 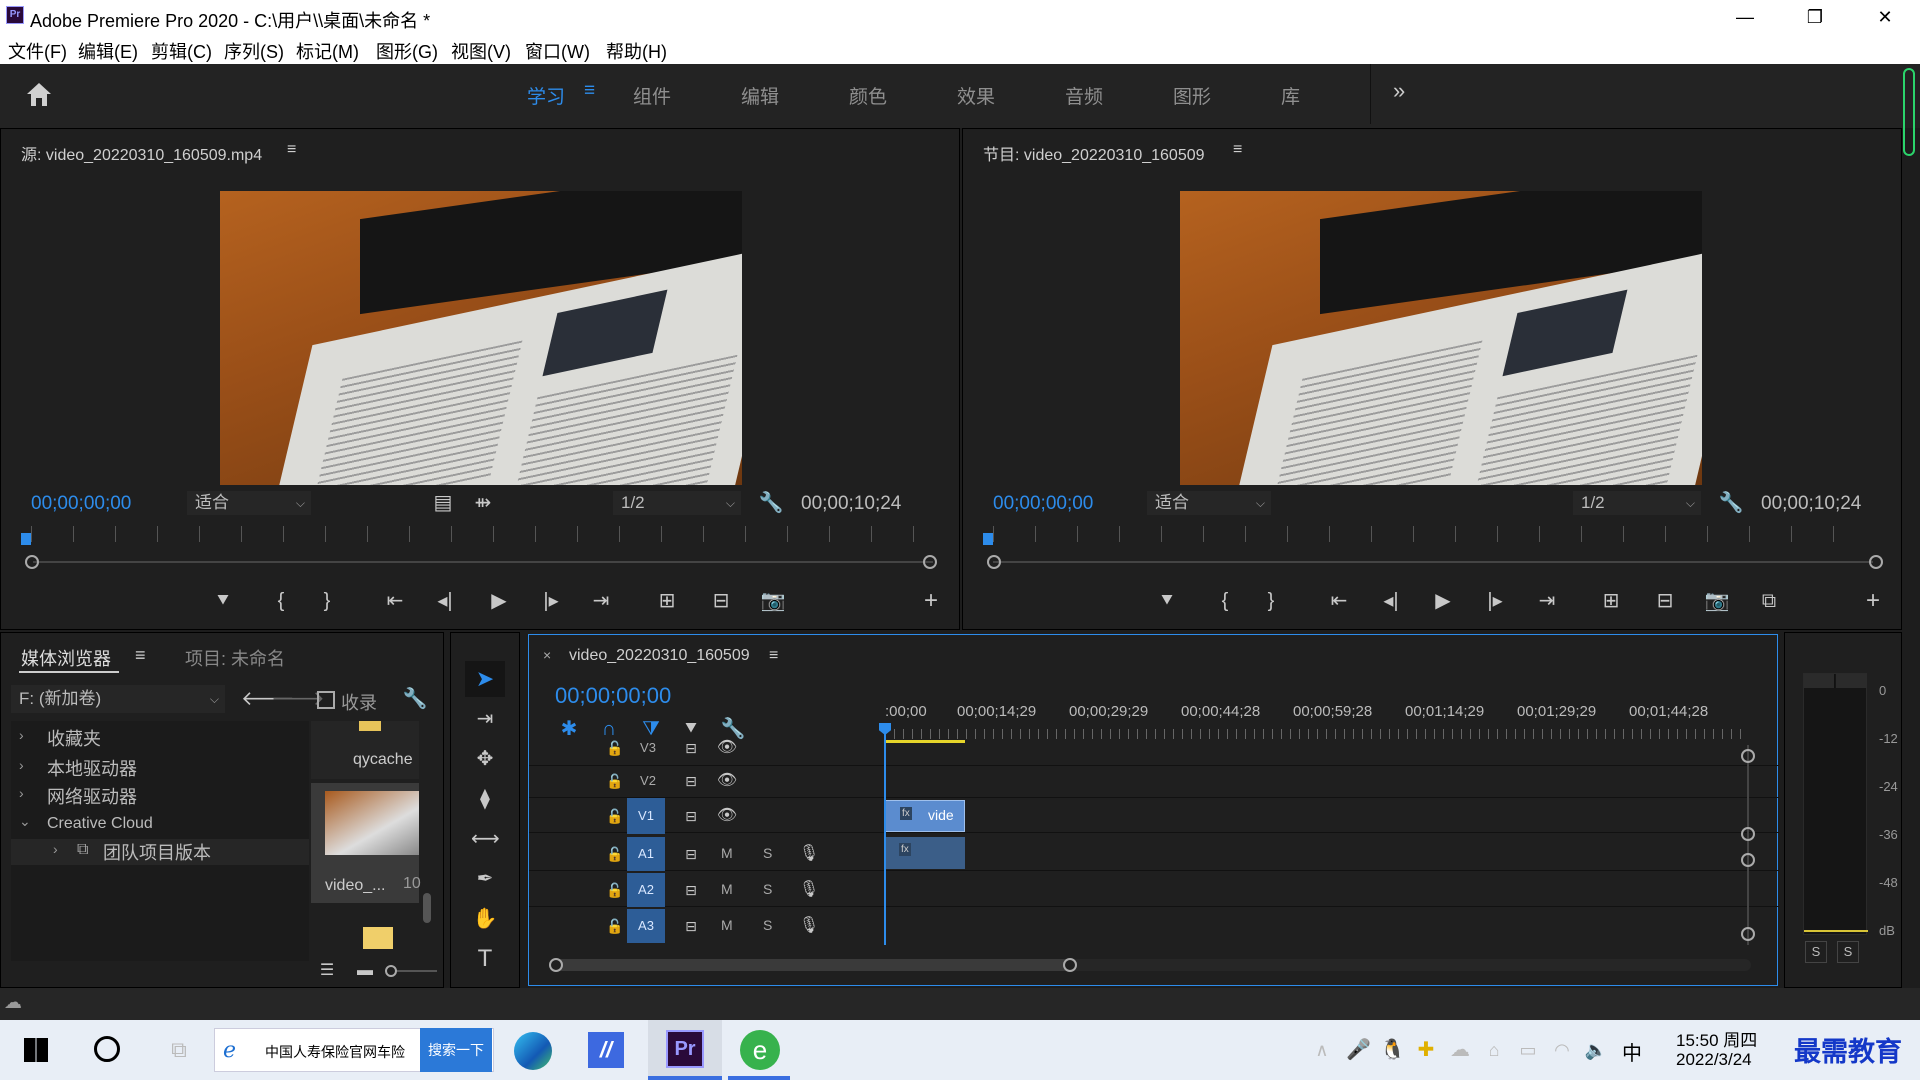 I want to click on close-sequence-icon: ×, so click(x=547, y=655).